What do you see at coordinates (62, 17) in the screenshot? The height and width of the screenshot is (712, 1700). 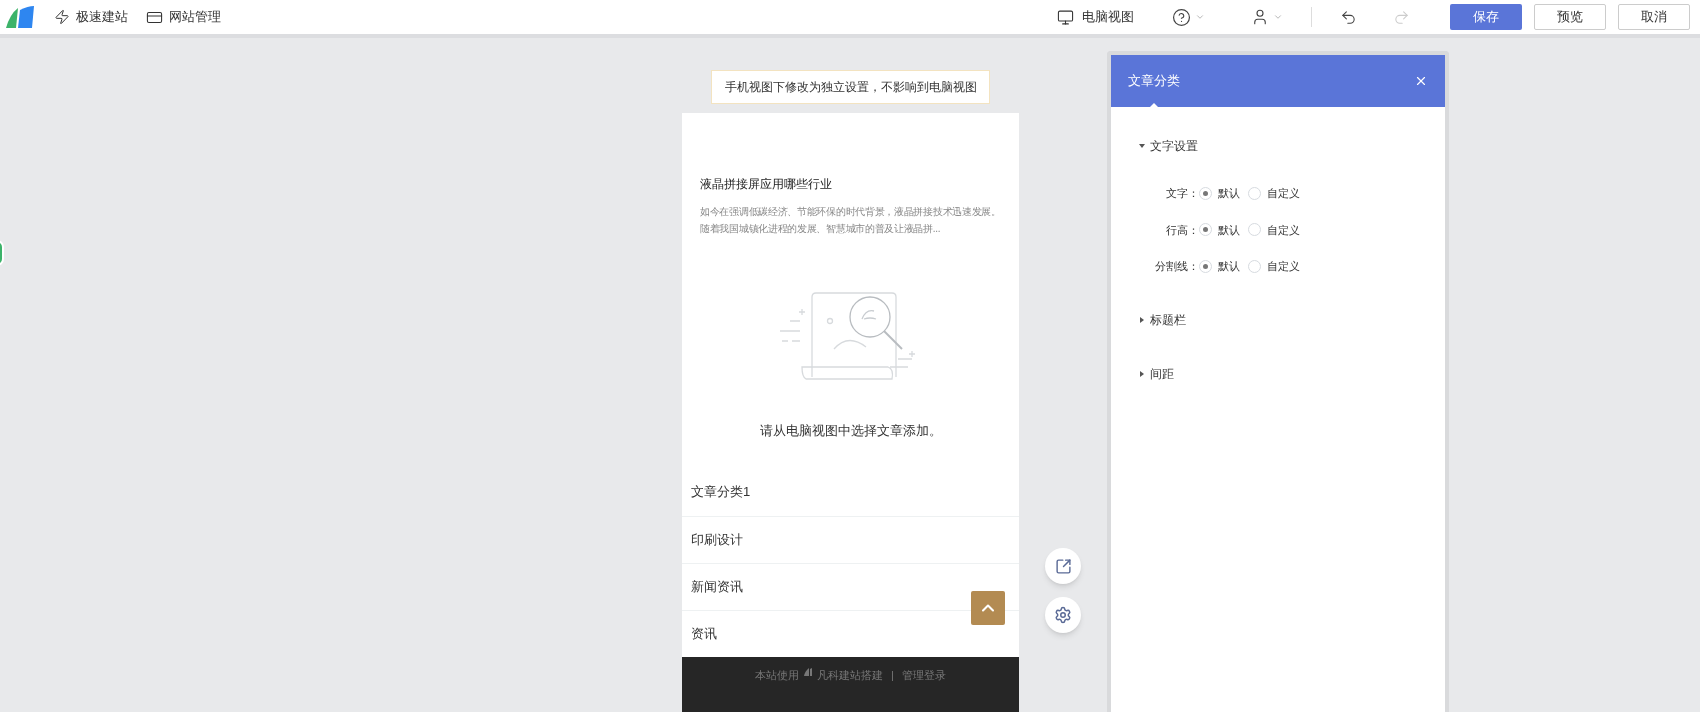 I see `bolt-icon` at bounding box center [62, 17].